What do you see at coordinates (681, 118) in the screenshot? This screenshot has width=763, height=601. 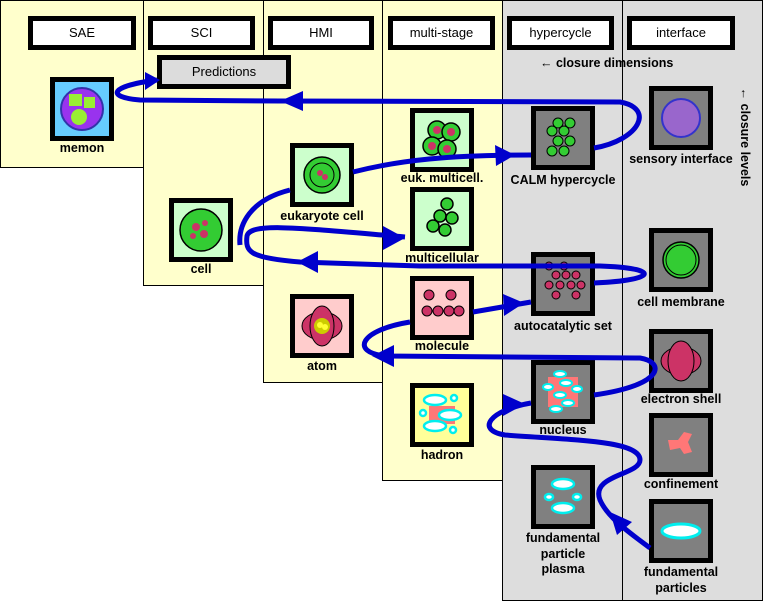 I see `sensory-interface-icon` at bounding box center [681, 118].